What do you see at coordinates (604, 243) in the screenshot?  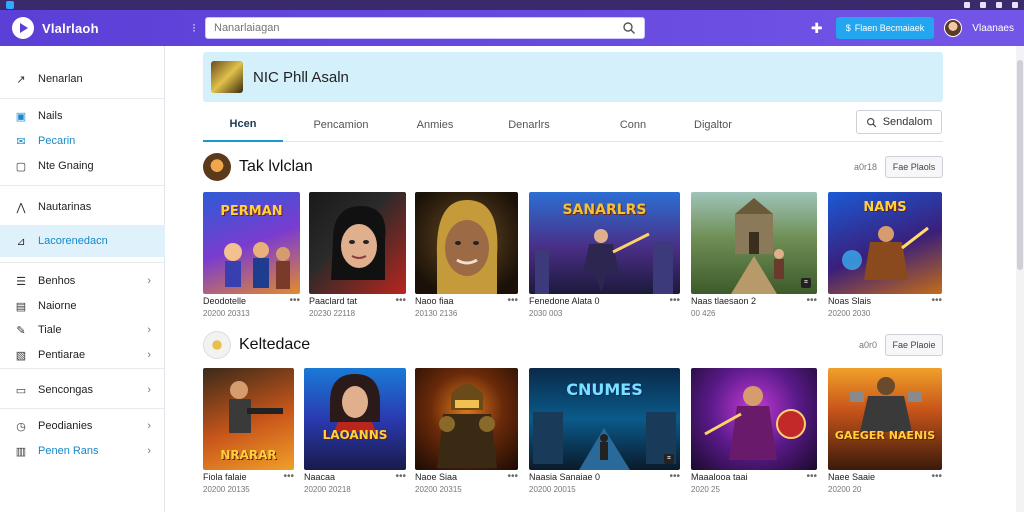 I see `video-thumbnail: SANARLRS` at bounding box center [604, 243].